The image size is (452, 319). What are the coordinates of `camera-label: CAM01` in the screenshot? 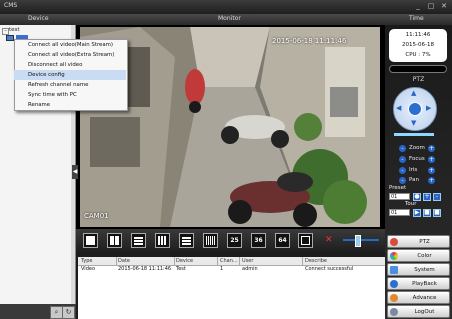 It's located at (96, 216).